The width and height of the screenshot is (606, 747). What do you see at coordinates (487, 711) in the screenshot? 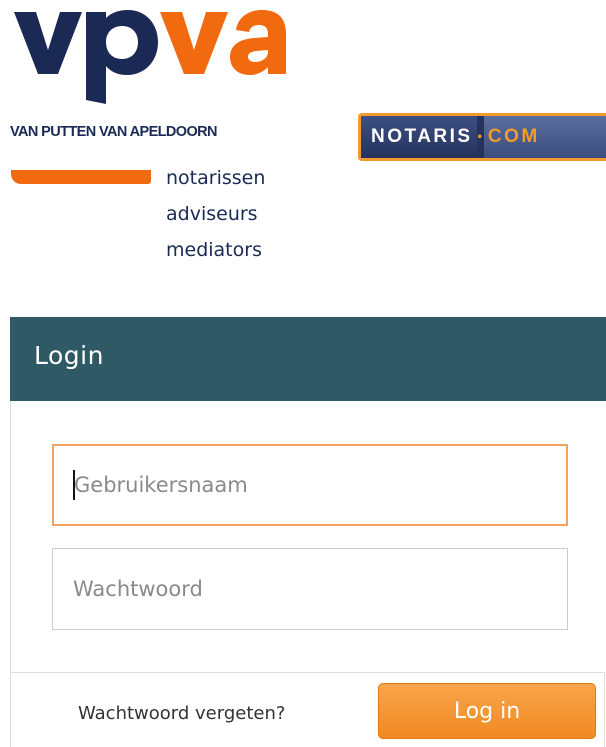
I see `login-button: Log in` at bounding box center [487, 711].